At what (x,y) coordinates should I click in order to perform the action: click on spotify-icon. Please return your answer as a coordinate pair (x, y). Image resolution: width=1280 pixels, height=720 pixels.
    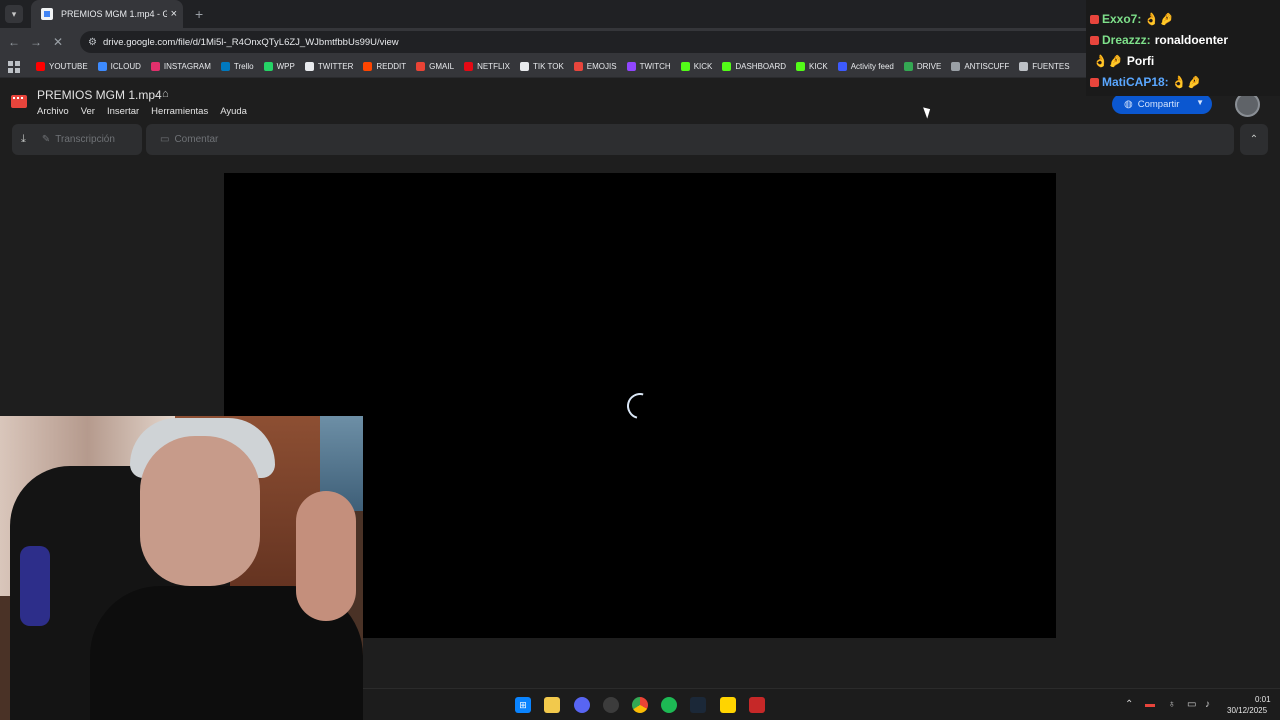
    Looking at the image, I should click on (669, 705).